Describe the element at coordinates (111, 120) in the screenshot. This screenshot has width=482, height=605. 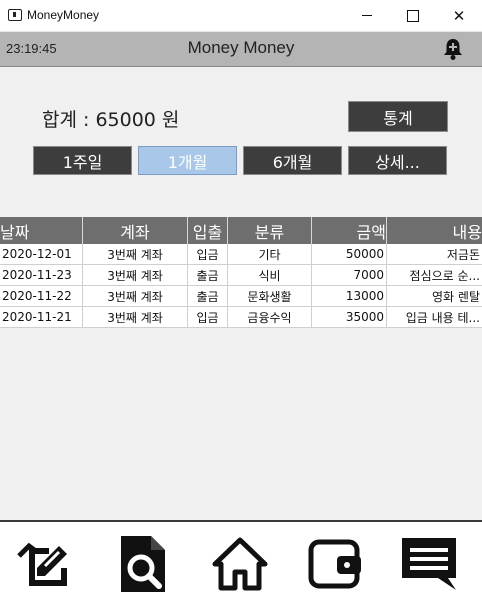
I see `total-amount-label: 합계 : 65000 원` at that location.